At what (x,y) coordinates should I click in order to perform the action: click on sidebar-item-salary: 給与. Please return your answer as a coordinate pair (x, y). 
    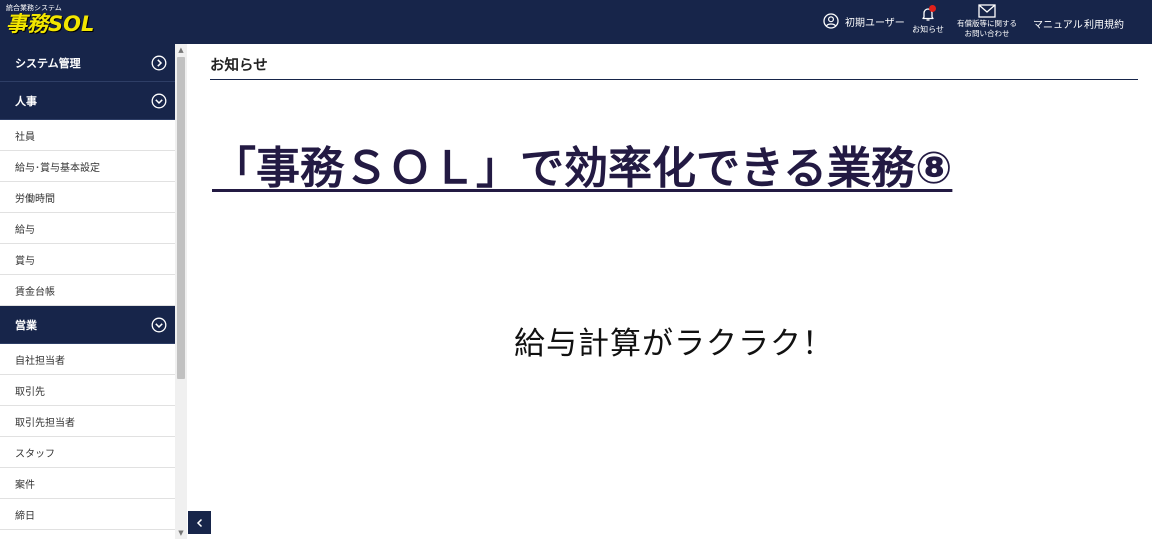
    Looking at the image, I should click on (87, 228).